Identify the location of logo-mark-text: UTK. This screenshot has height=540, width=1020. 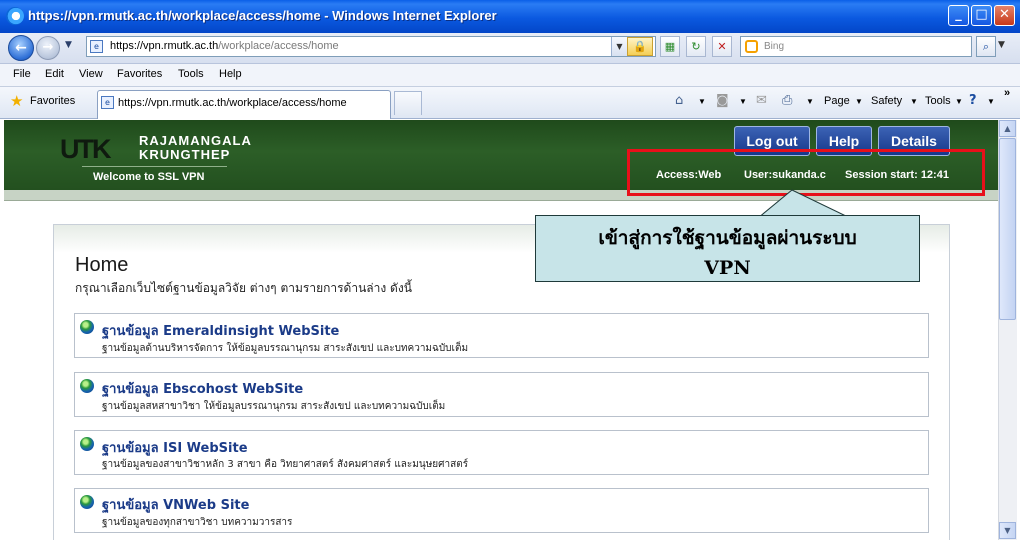
(85, 149).